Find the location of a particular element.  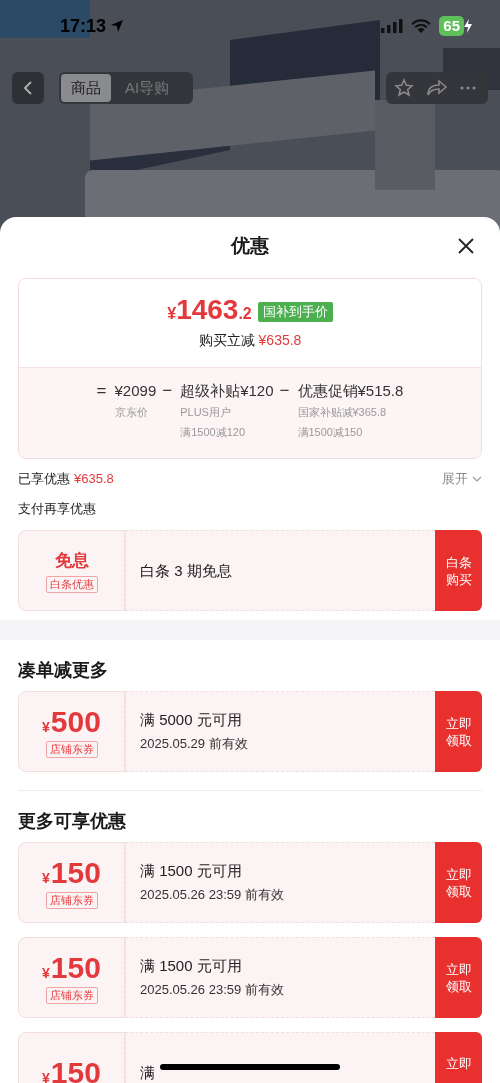

coupon-title: 白条 3 期免息 is located at coordinates (186, 570).